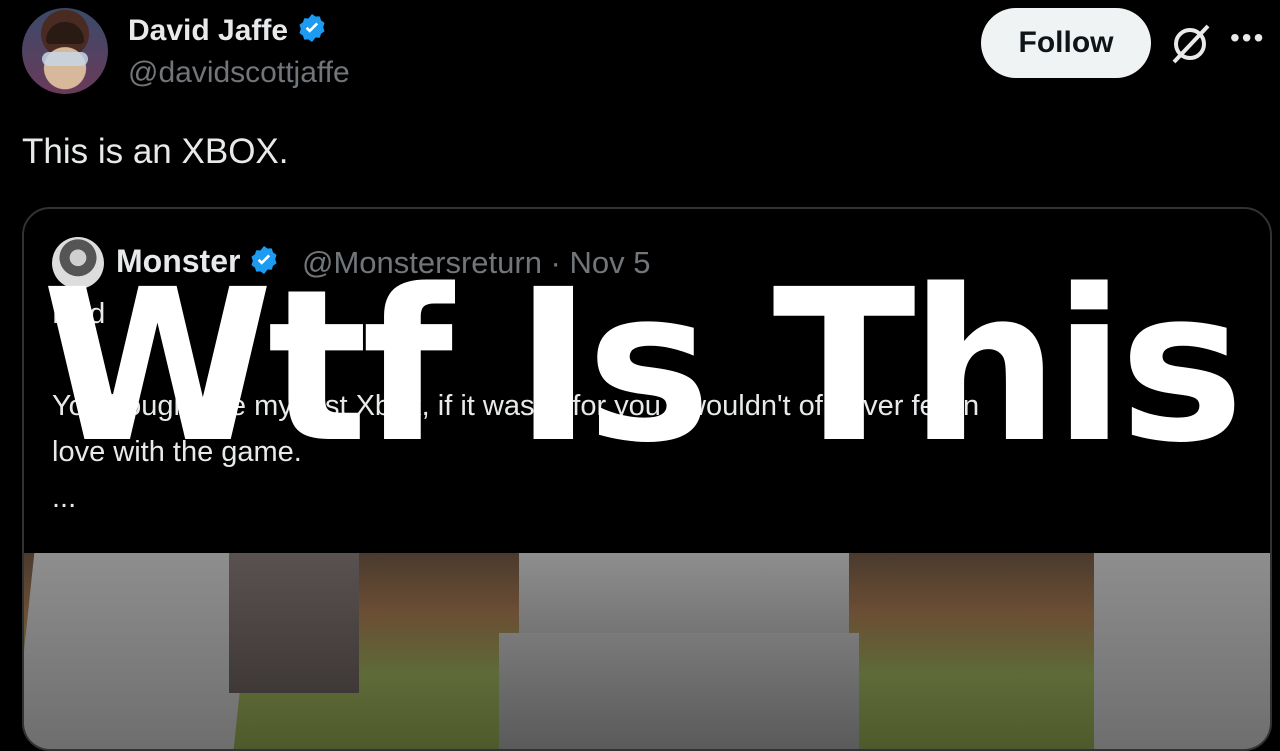 This screenshot has height=751, width=1280. What do you see at coordinates (1247, 38) in the screenshot?
I see `more-options-icon: •••` at bounding box center [1247, 38].